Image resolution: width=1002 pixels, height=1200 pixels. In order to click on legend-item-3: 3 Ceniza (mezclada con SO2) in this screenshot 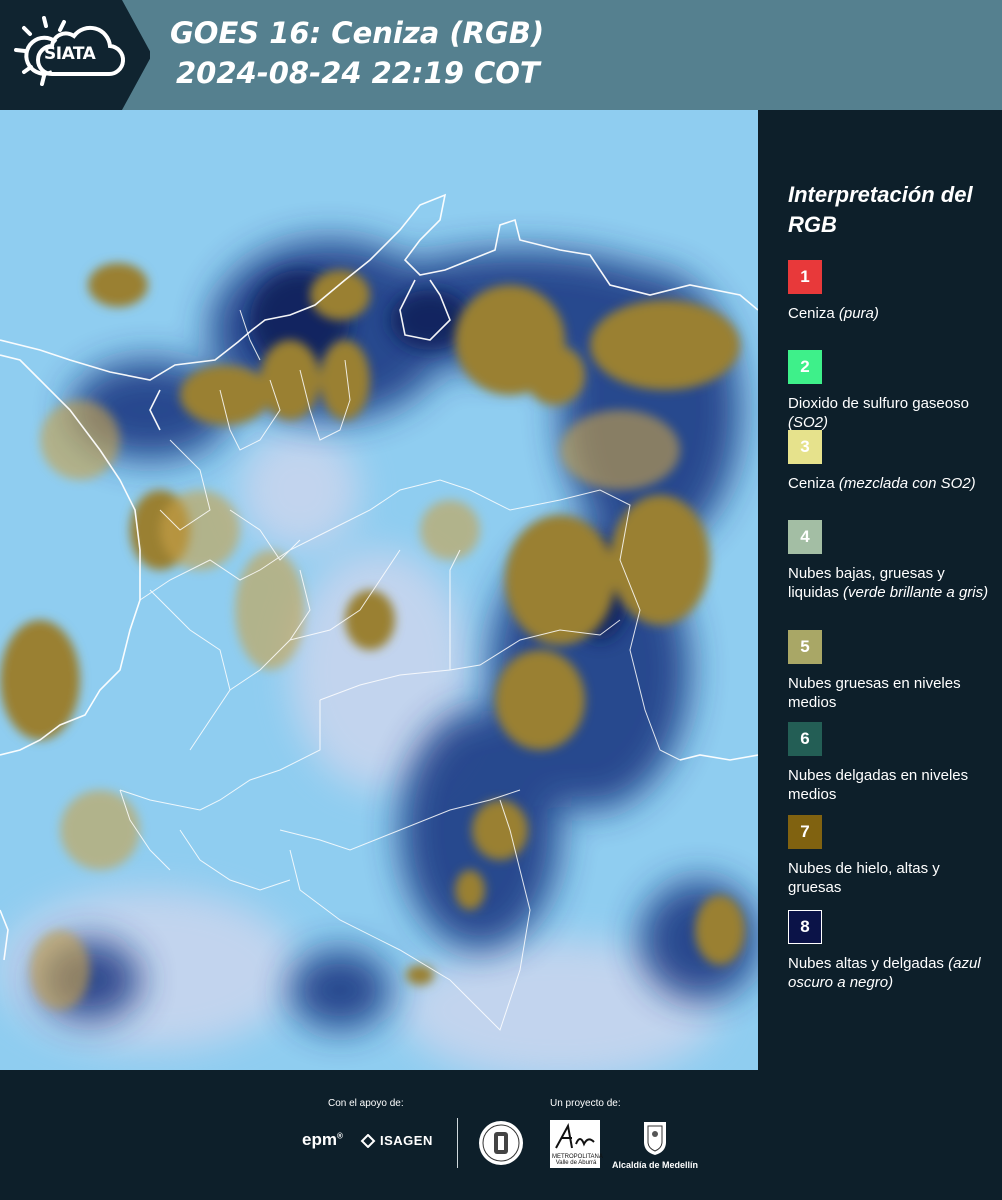, I will do `click(890, 461)`.